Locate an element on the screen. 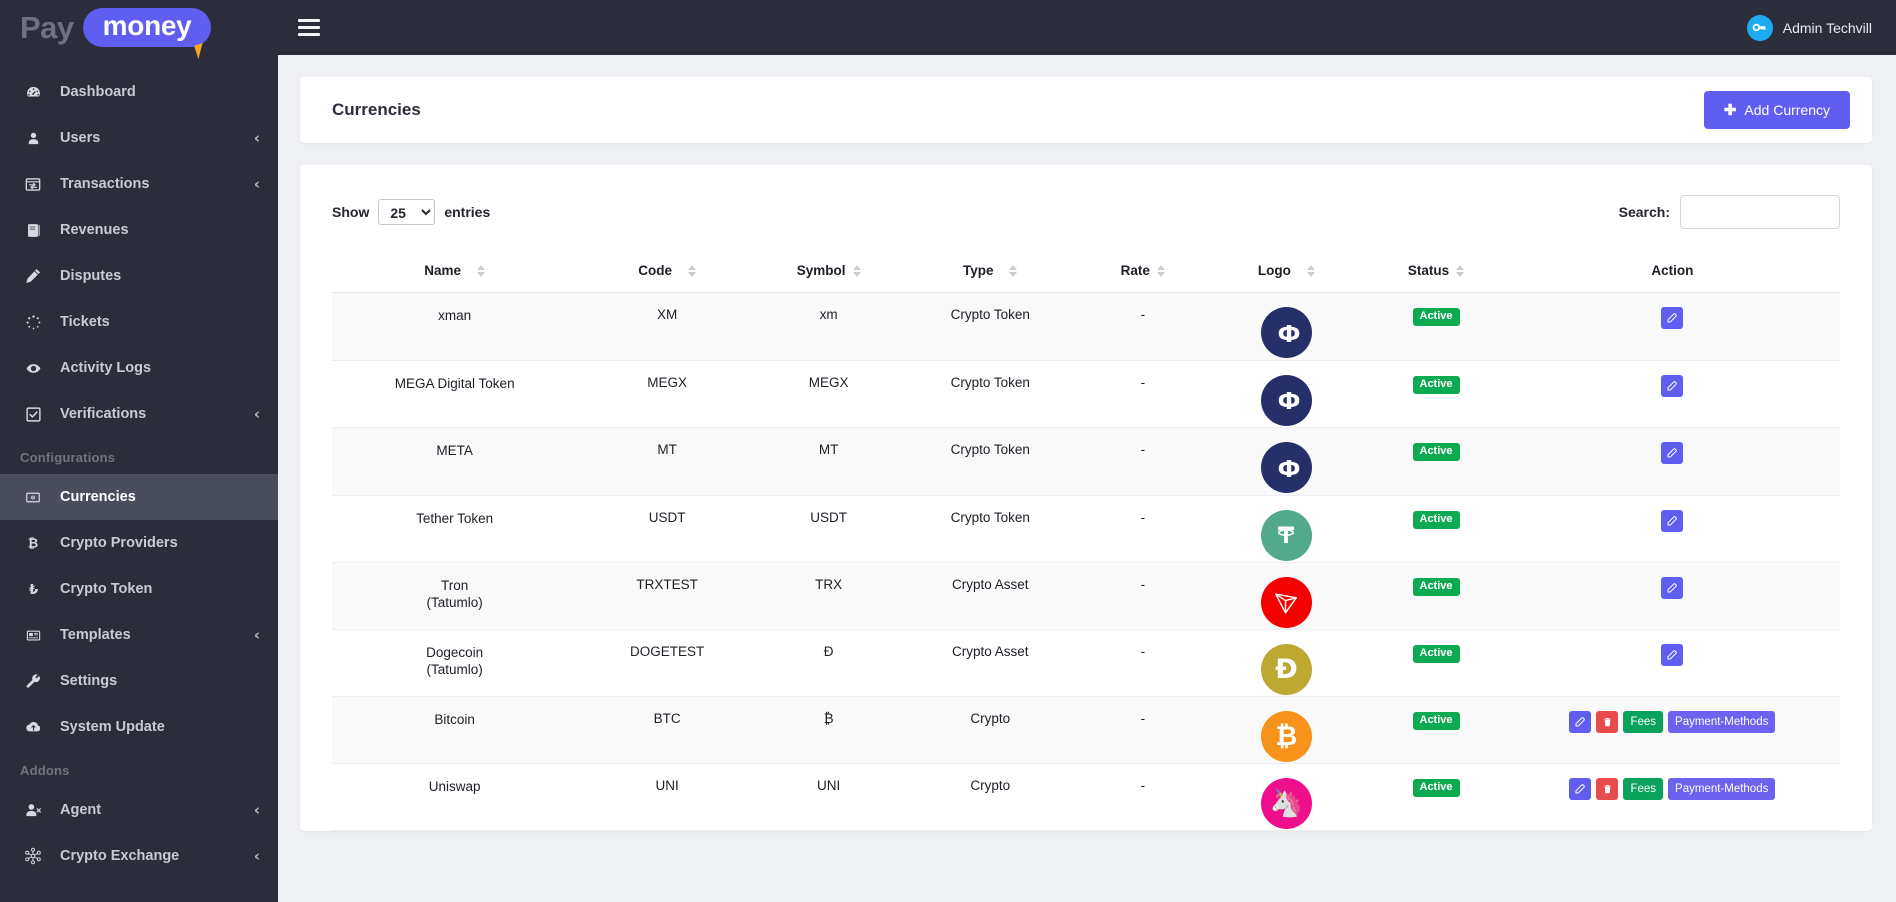 This screenshot has width=1896, height=902. sidebar-item-templates: Templates ‹ is located at coordinates (139, 635).